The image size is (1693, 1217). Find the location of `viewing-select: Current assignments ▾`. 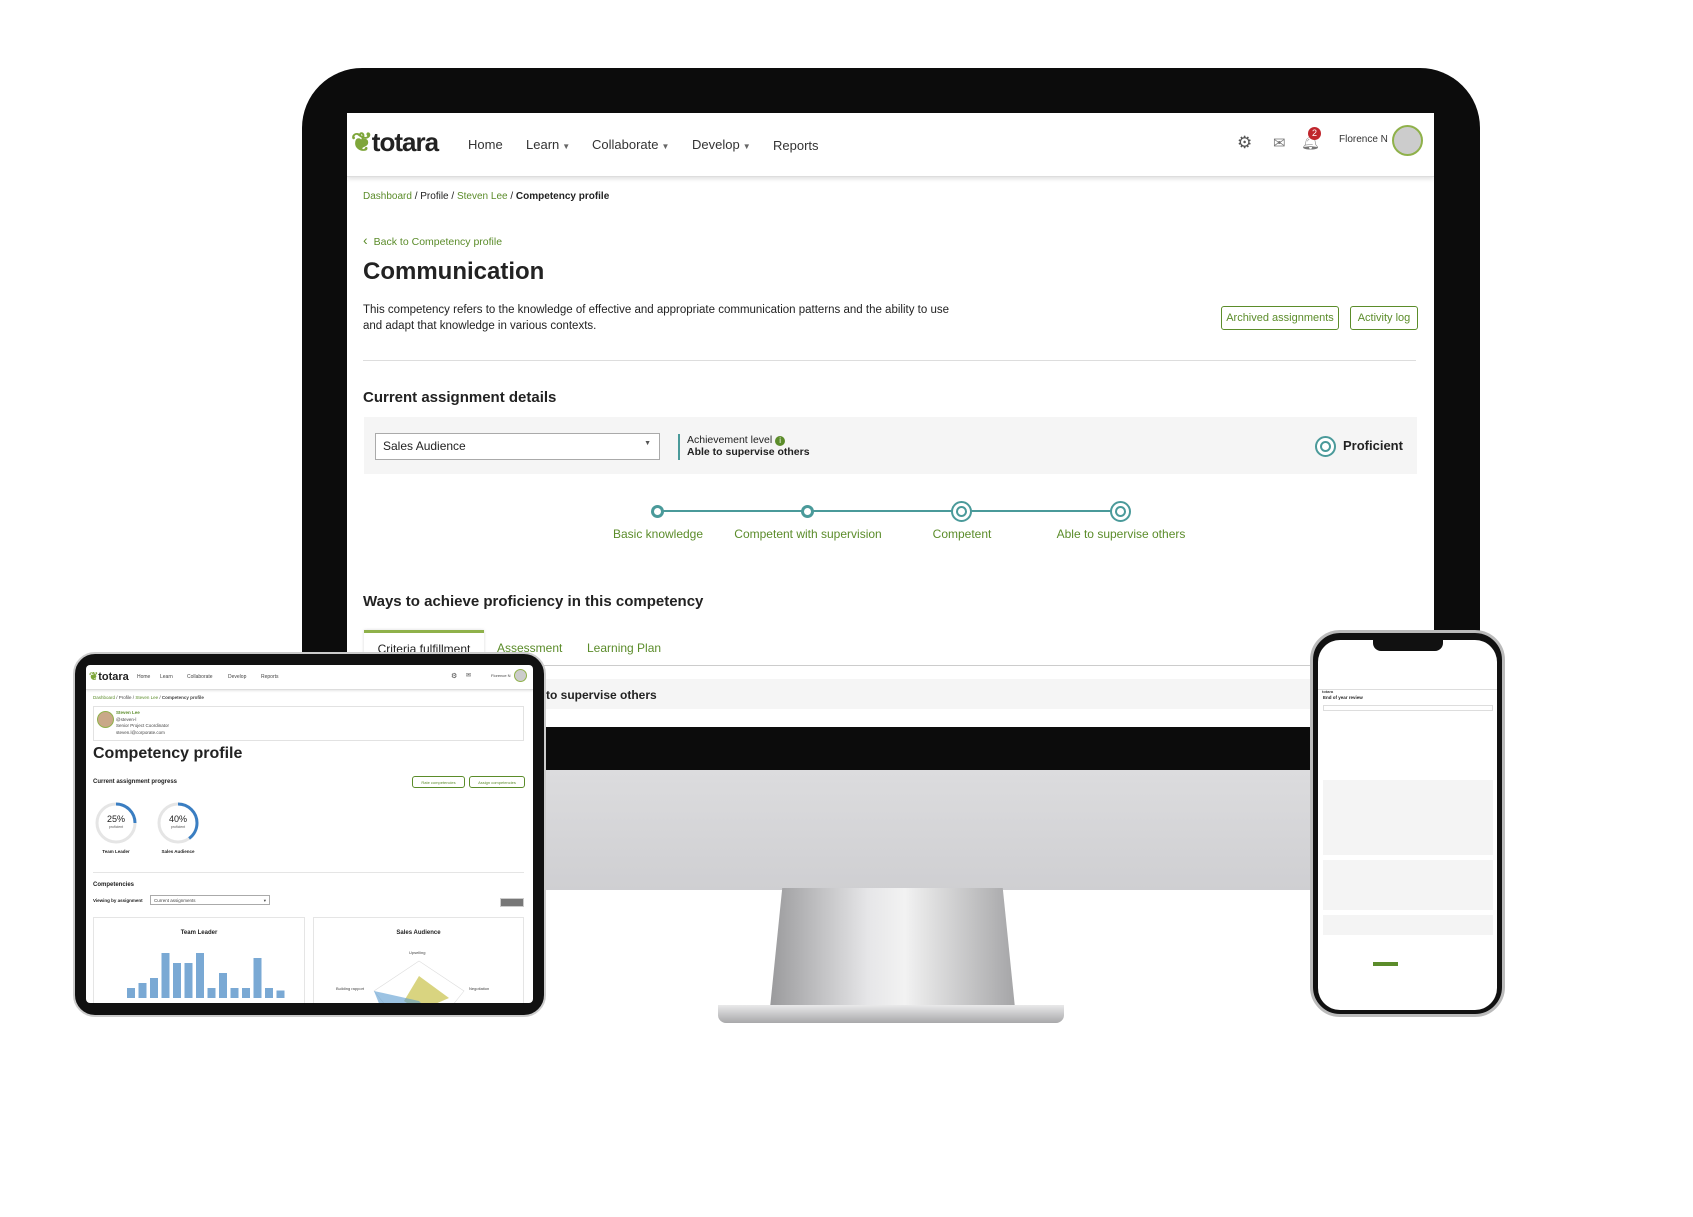

viewing-select: Current assignments ▾ is located at coordinates (210, 900).